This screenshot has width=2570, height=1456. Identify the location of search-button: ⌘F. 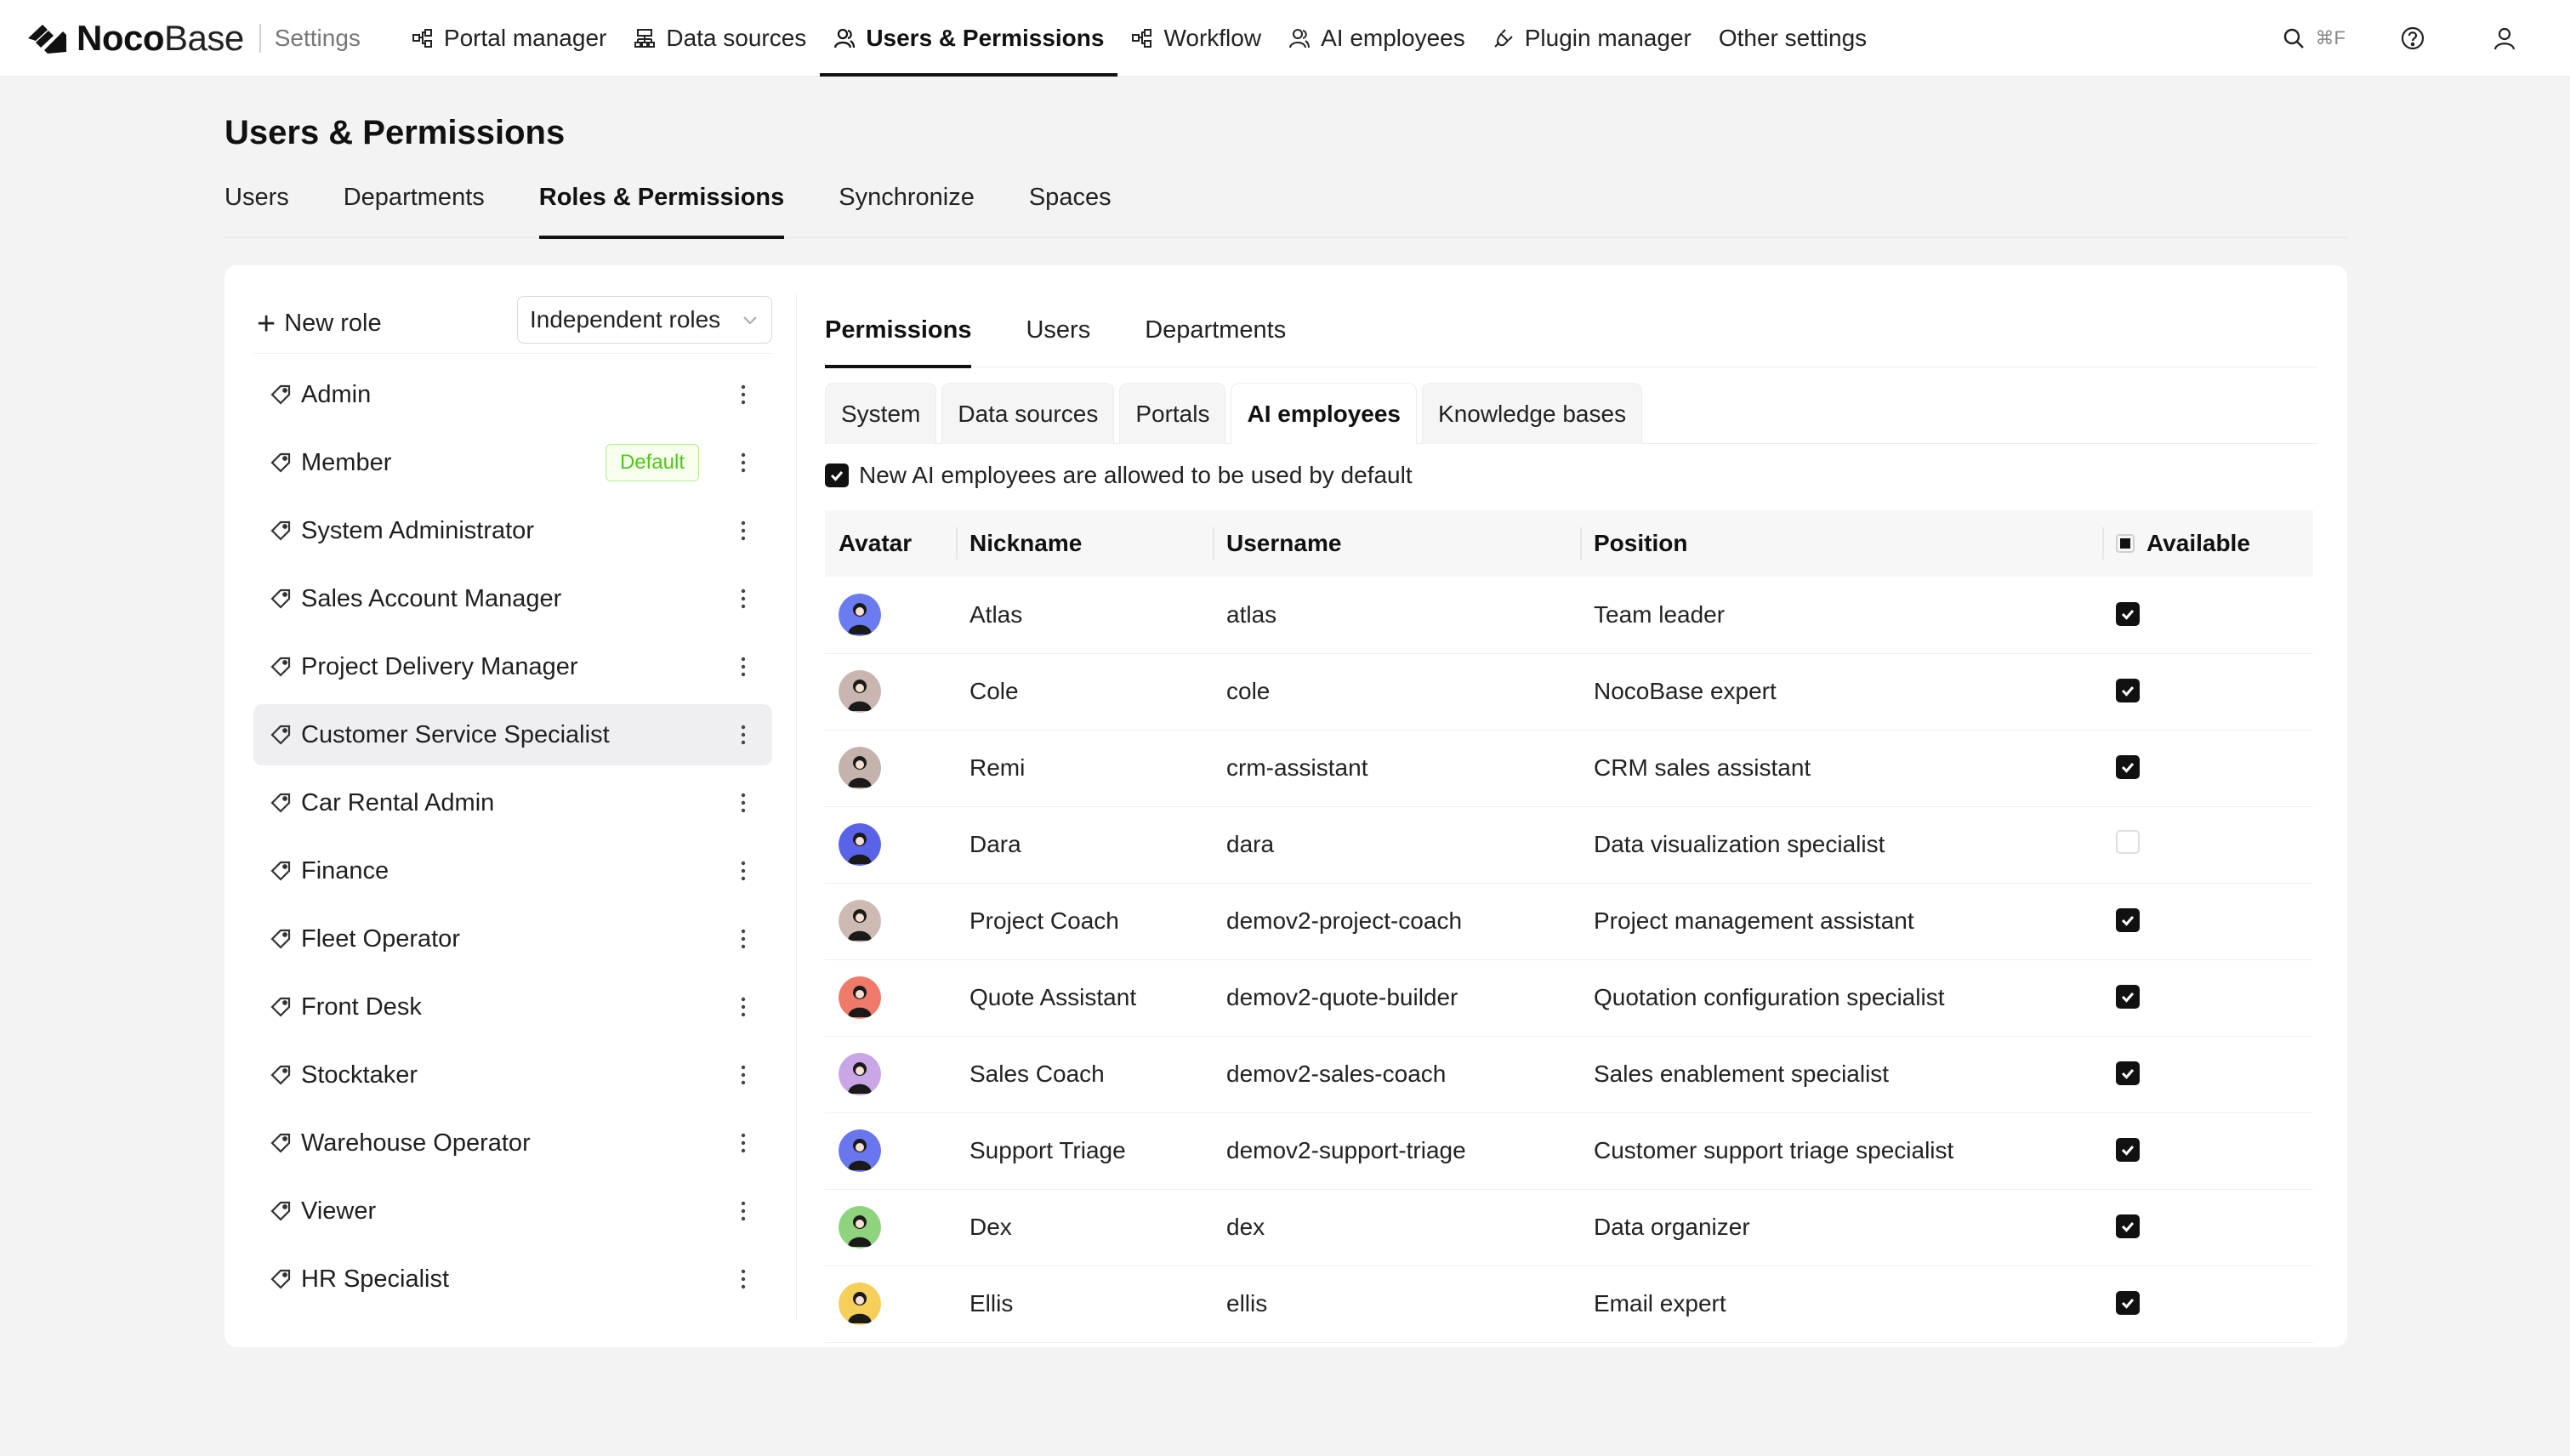
(2314, 38).